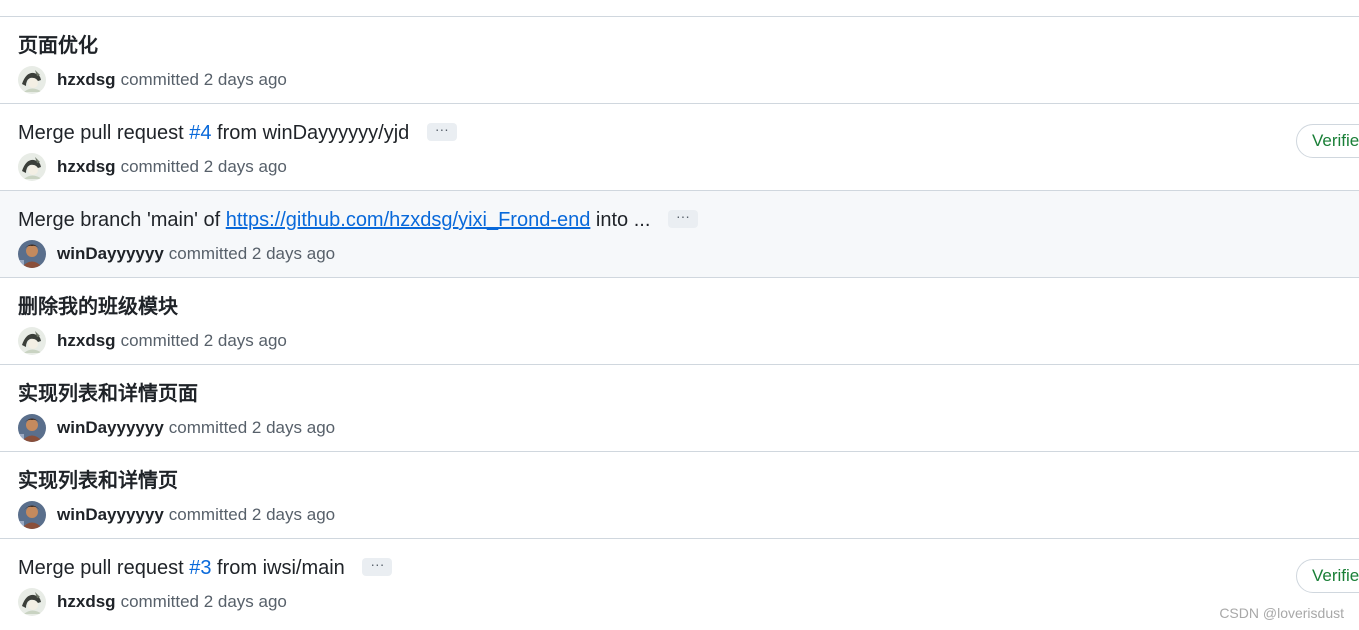 This screenshot has height=630, width=1359. Describe the element at coordinates (122, 220) in the screenshot. I see `commit-message: Merge branch 'main' of` at that location.